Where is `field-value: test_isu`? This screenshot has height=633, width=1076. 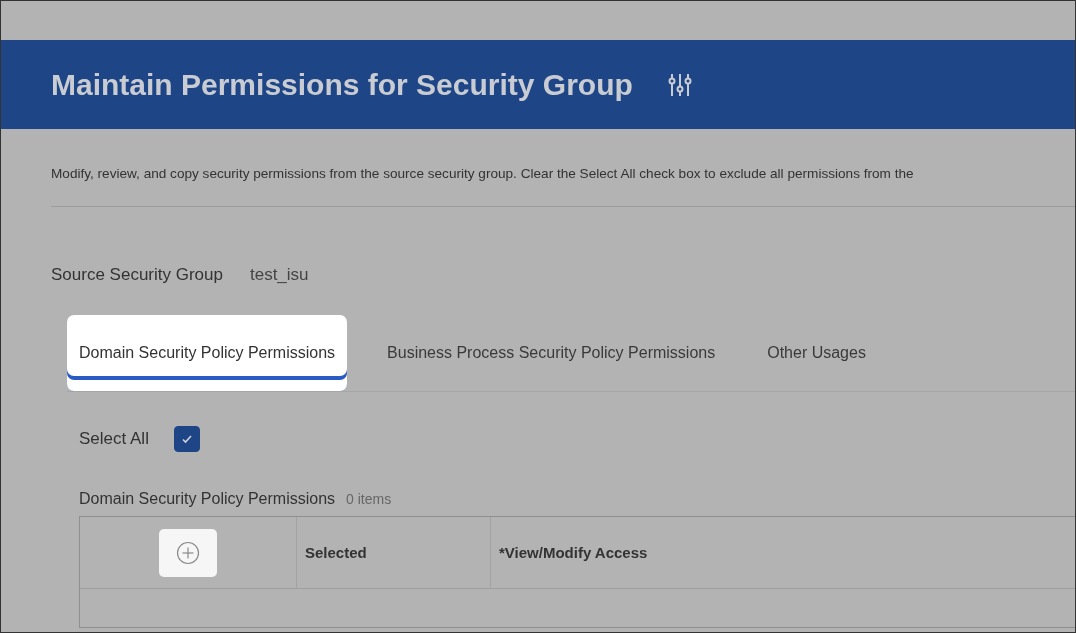
field-value: test_isu is located at coordinates (279, 275).